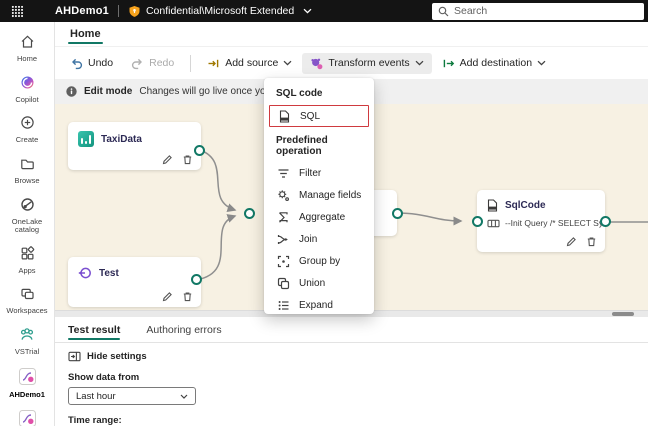 Image resolution: width=648 pixels, height=426 pixels. Describe the element at coordinates (319, 195) in the screenshot. I see `menu-item-manage-fields: Manage fields` at that location.